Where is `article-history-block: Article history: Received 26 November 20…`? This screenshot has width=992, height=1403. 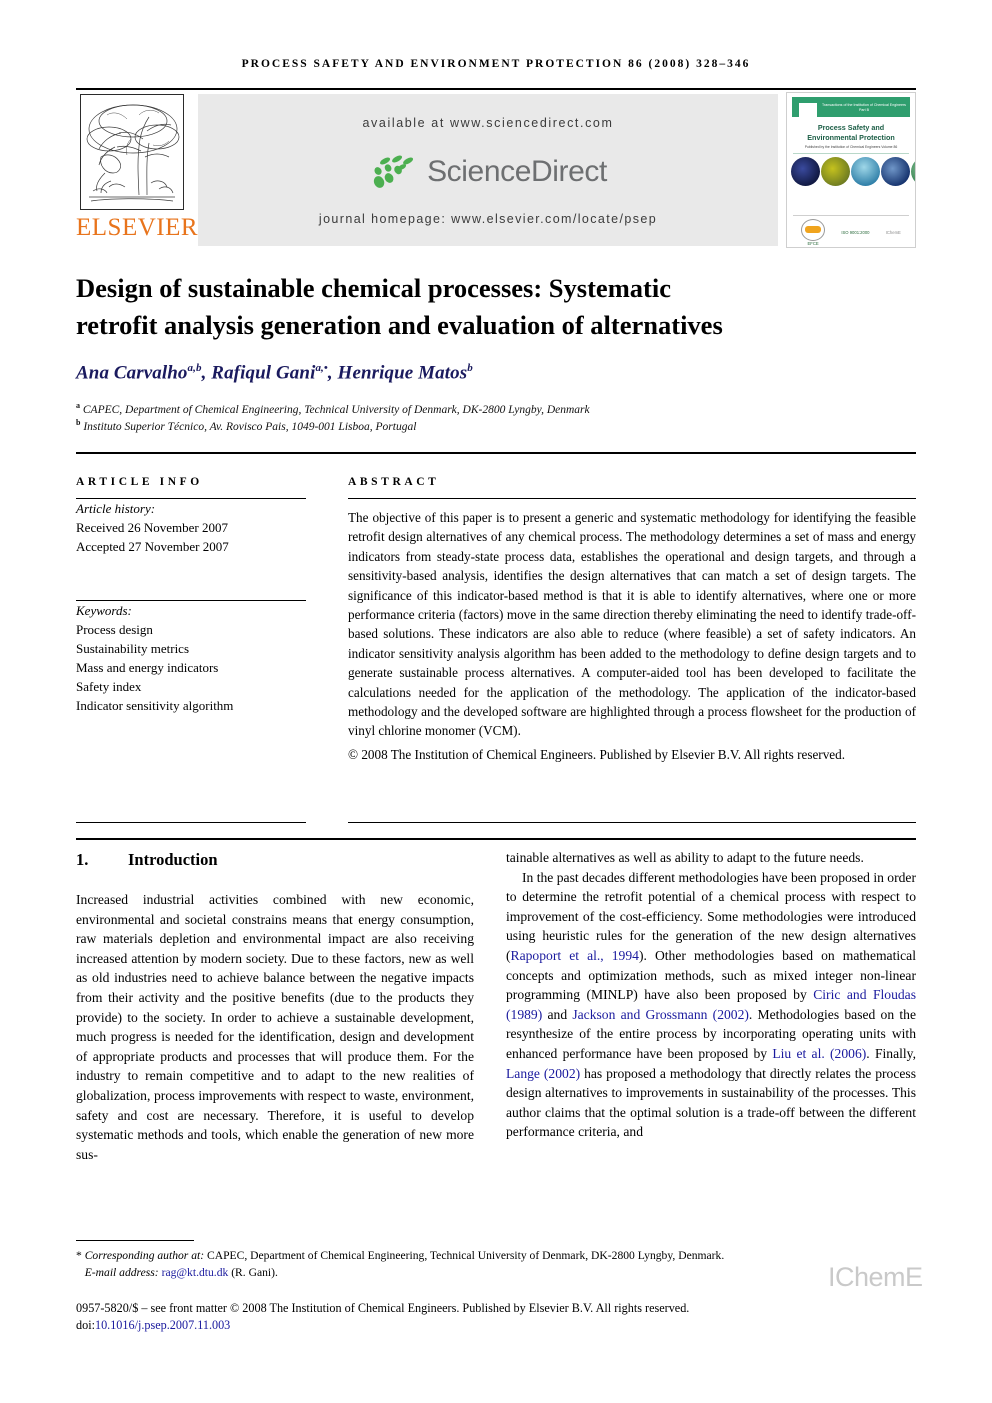 article-history-block: Article history: Received 26 November 20… is located at coordinates (191, 527).